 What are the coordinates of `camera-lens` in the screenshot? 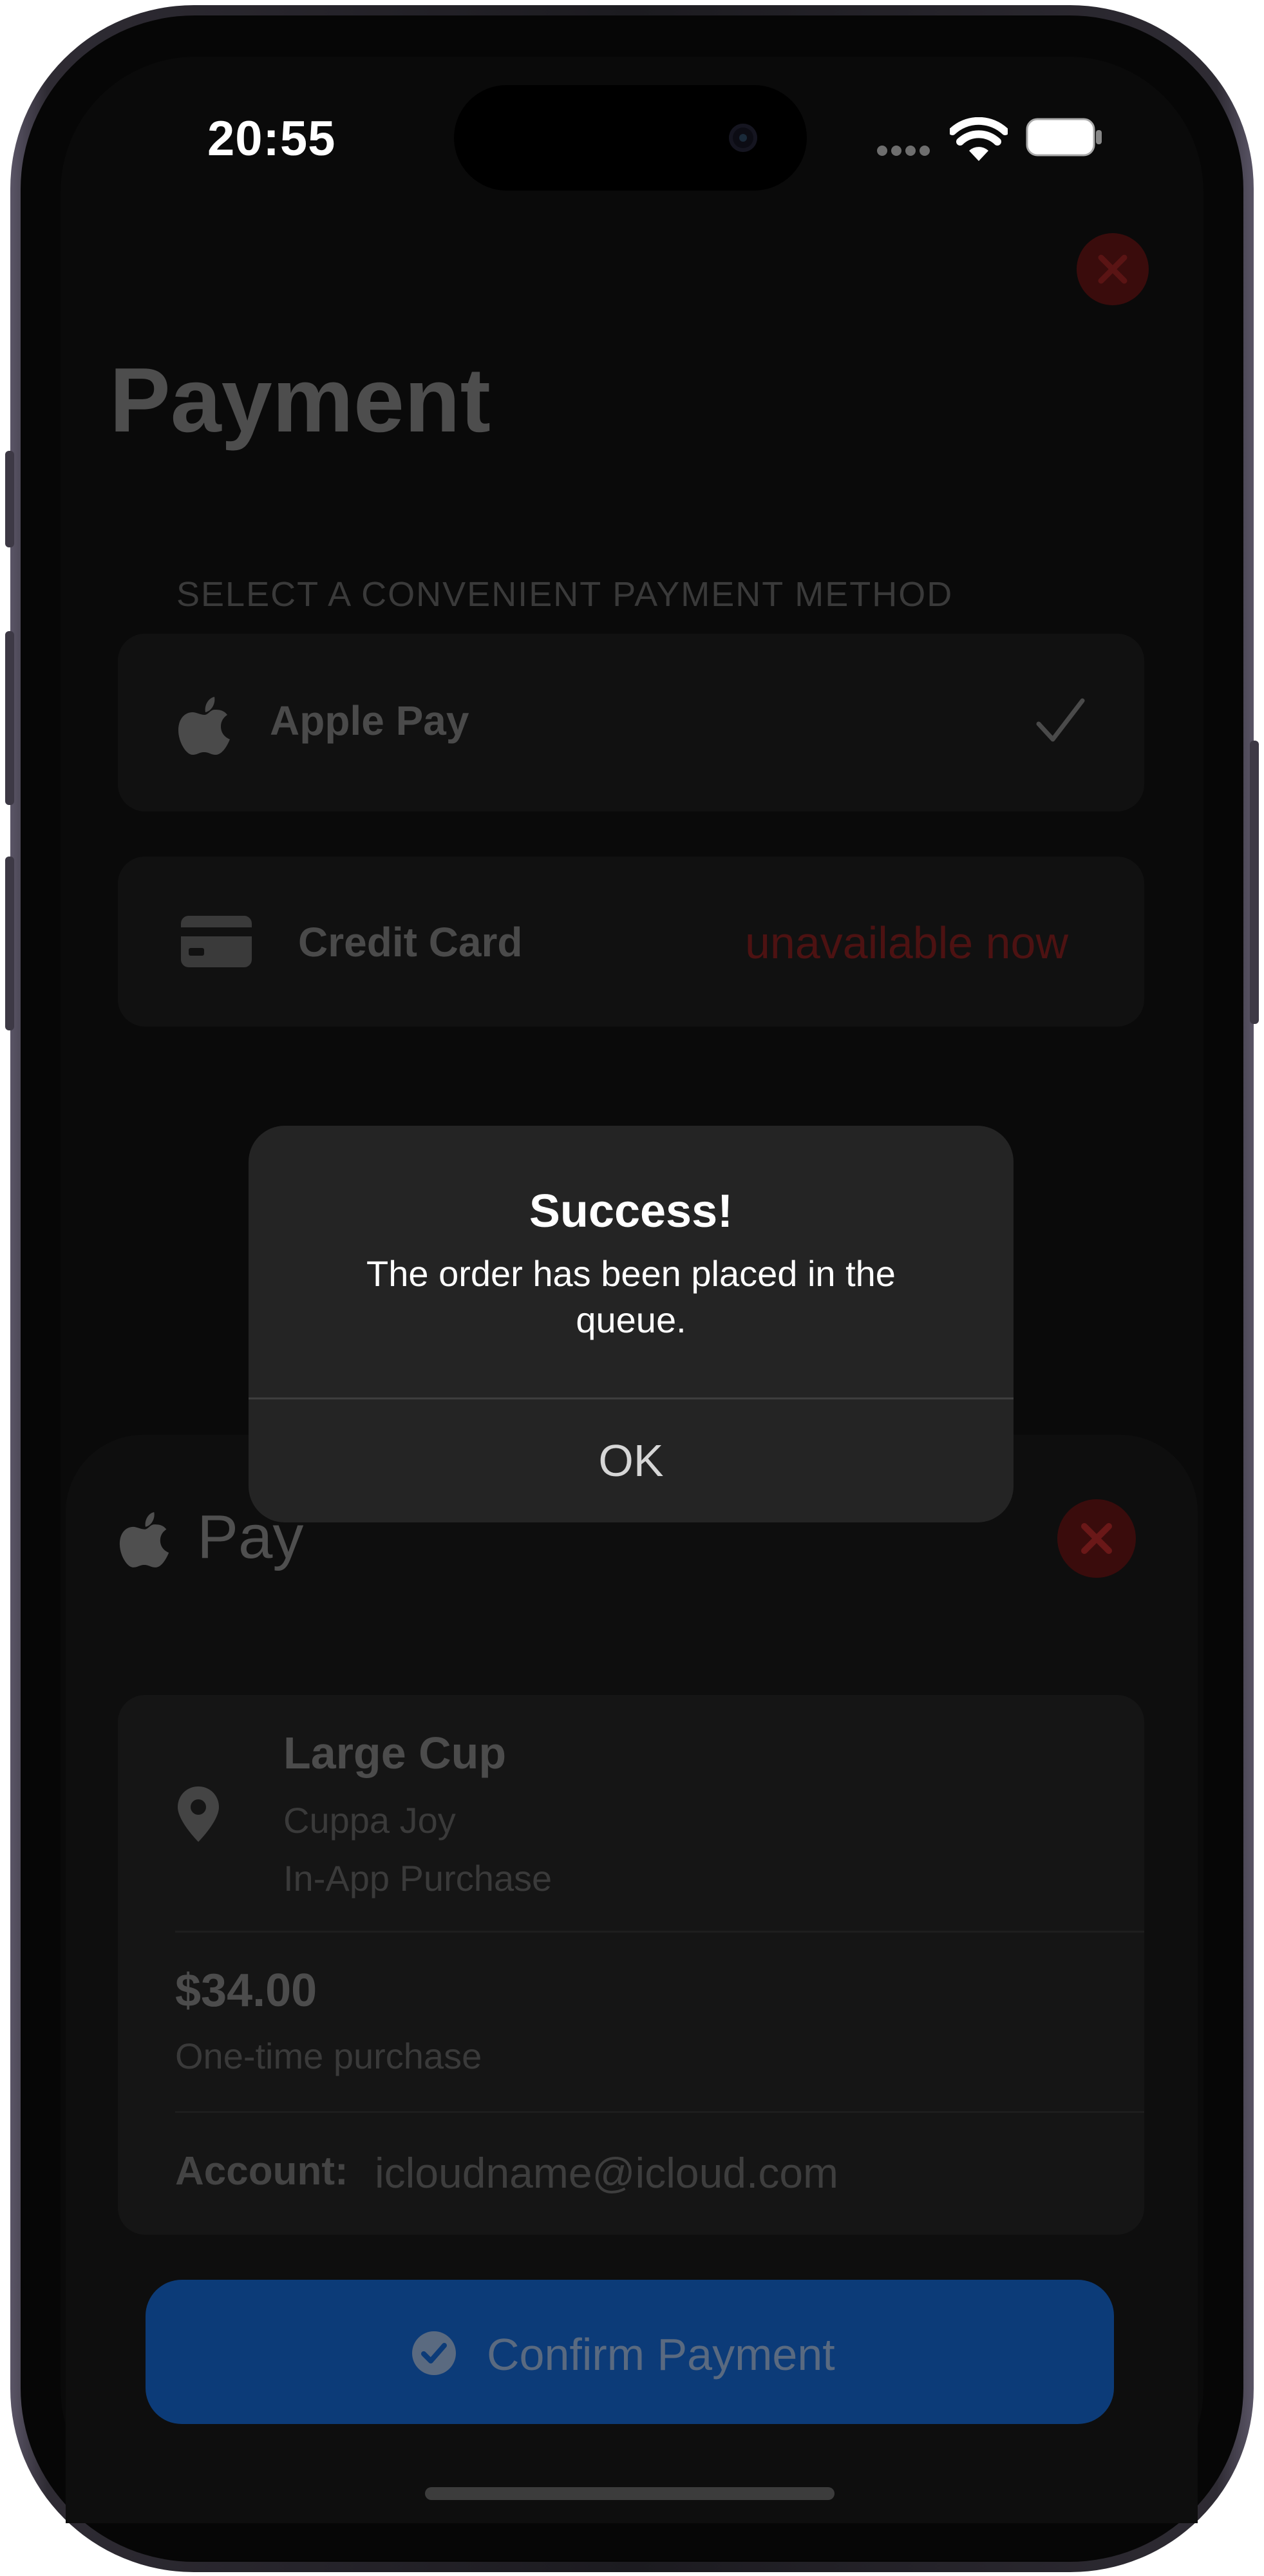 It's located at (743, 138).